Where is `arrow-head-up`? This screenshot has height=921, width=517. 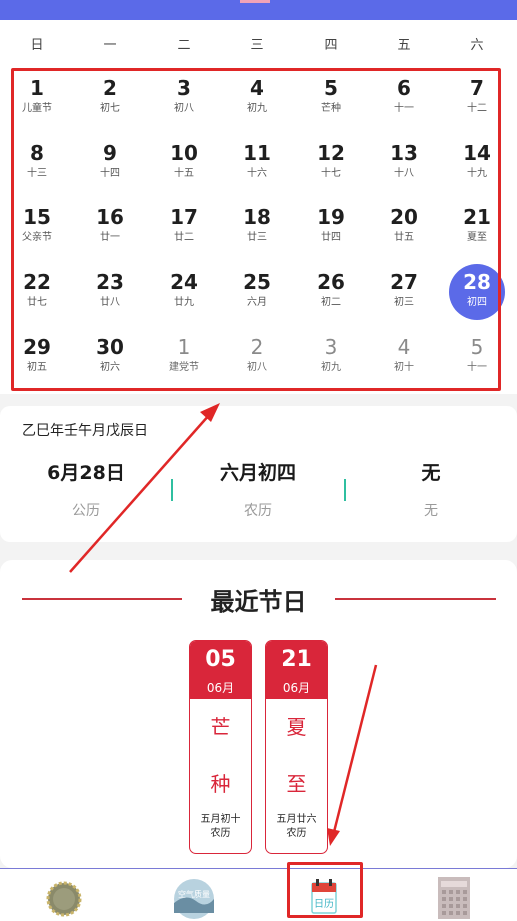 arrow-head-up is located at coordinates (210, 412).